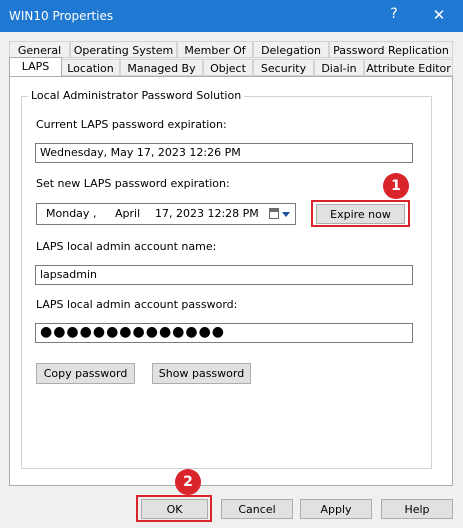 Image resolution: width=463 pixels, height=528 pixels. What do you see at coordinates (136, 95) in the screenshot?
I see `groupbox-title: Local Administrator Password Solution` at bounding box center [136, 95].